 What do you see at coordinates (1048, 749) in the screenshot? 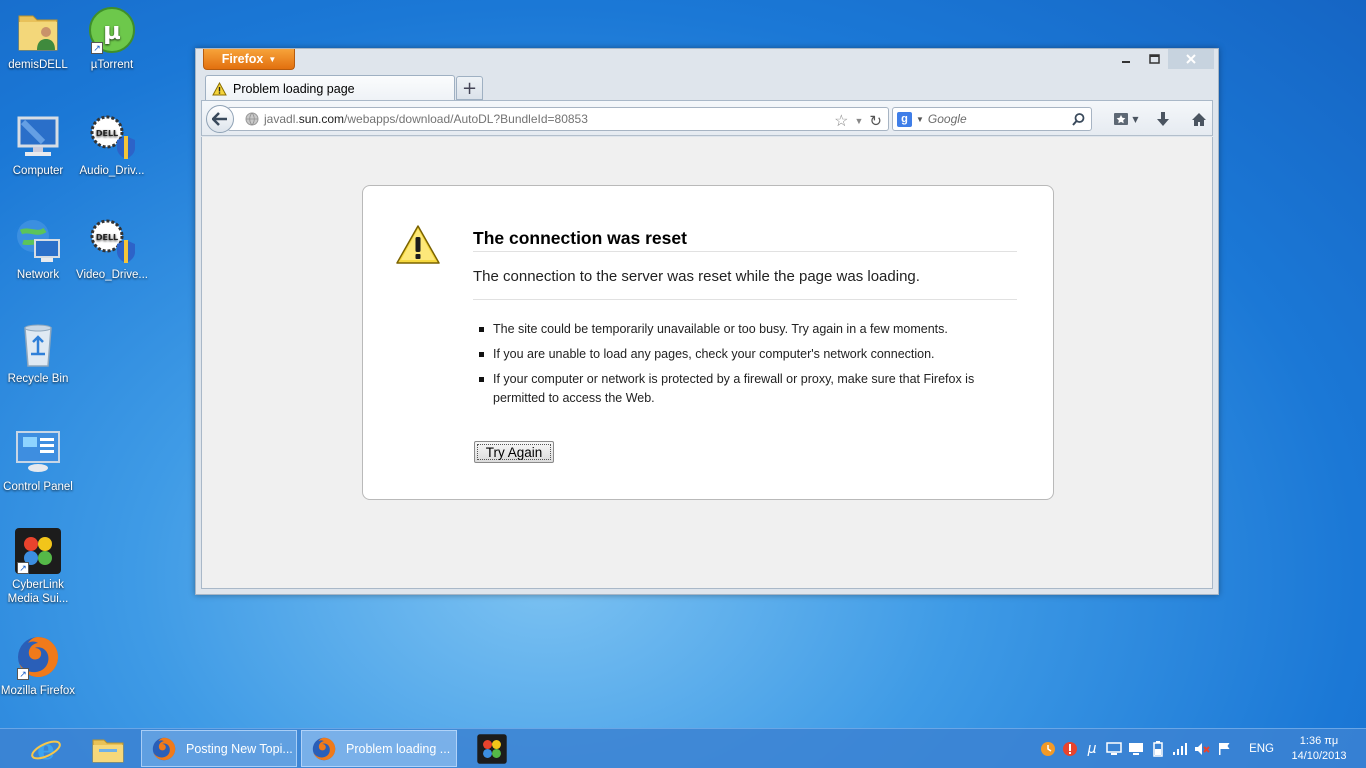
I see `tray-clock-app-icon` at bounding box center [1048, 749].